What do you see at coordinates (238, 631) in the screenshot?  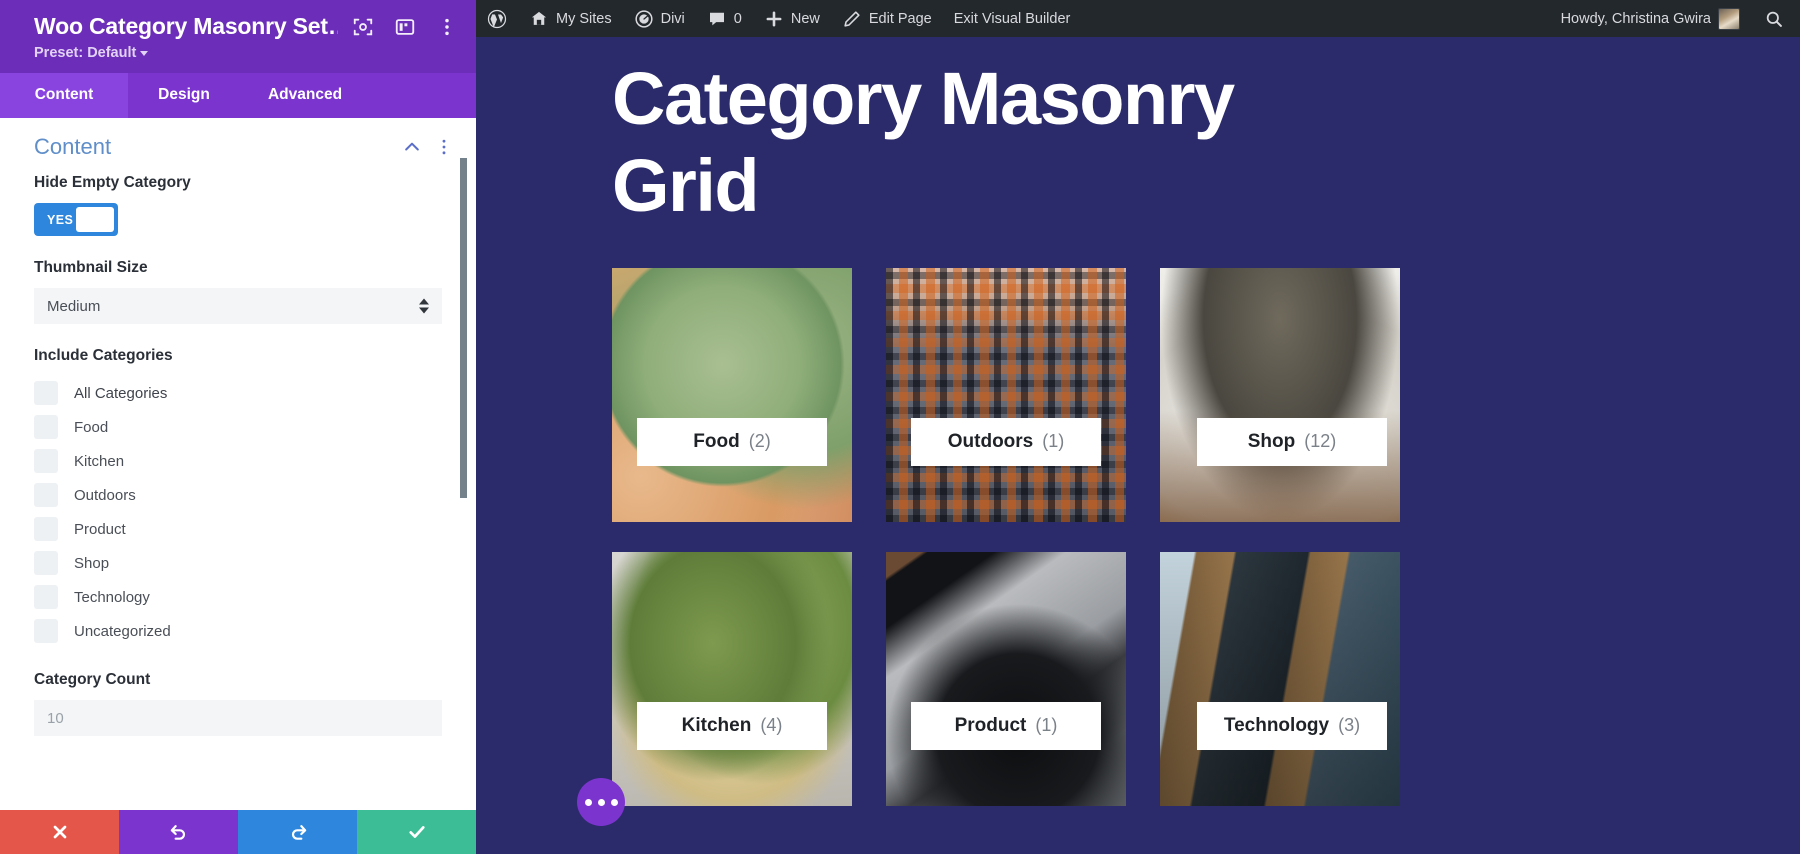 I see `checkbox-row-uncategorized: Uncategorized` at bounding box center [238, 631].